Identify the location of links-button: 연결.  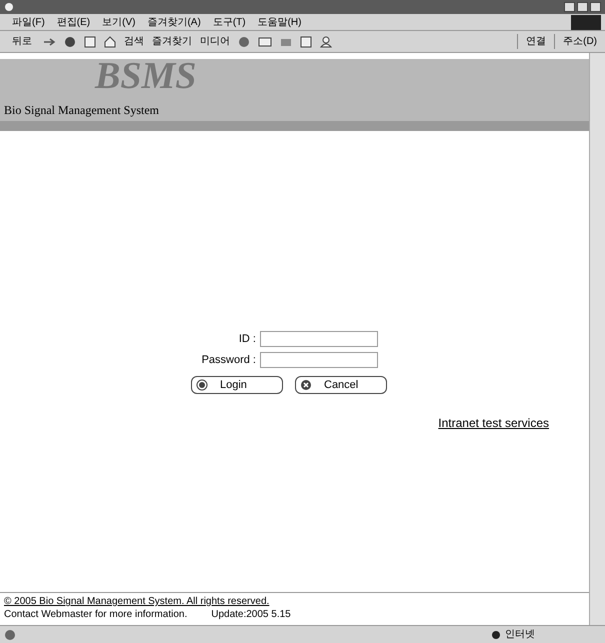
(531, 41).